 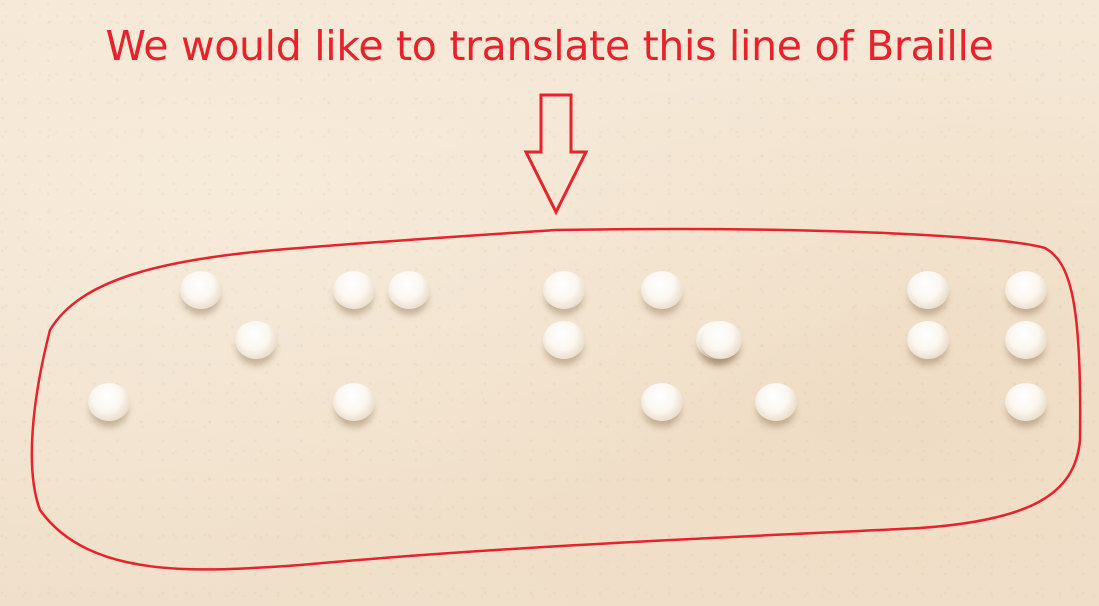 What do you see at coordinates (556, 154) in the screenshot?
I see `annotation-down-arrow` at bounding box center [556, 154].